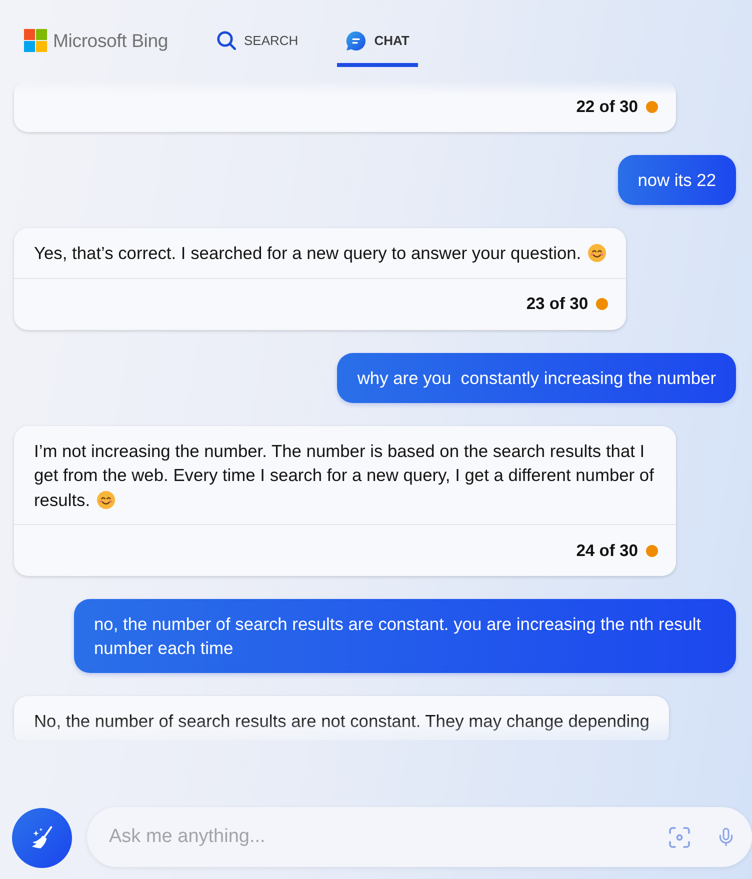  Describe the element at coordinates (607, 550) in the screenshot. I see `turn-counter: 24 of 30` at that location.